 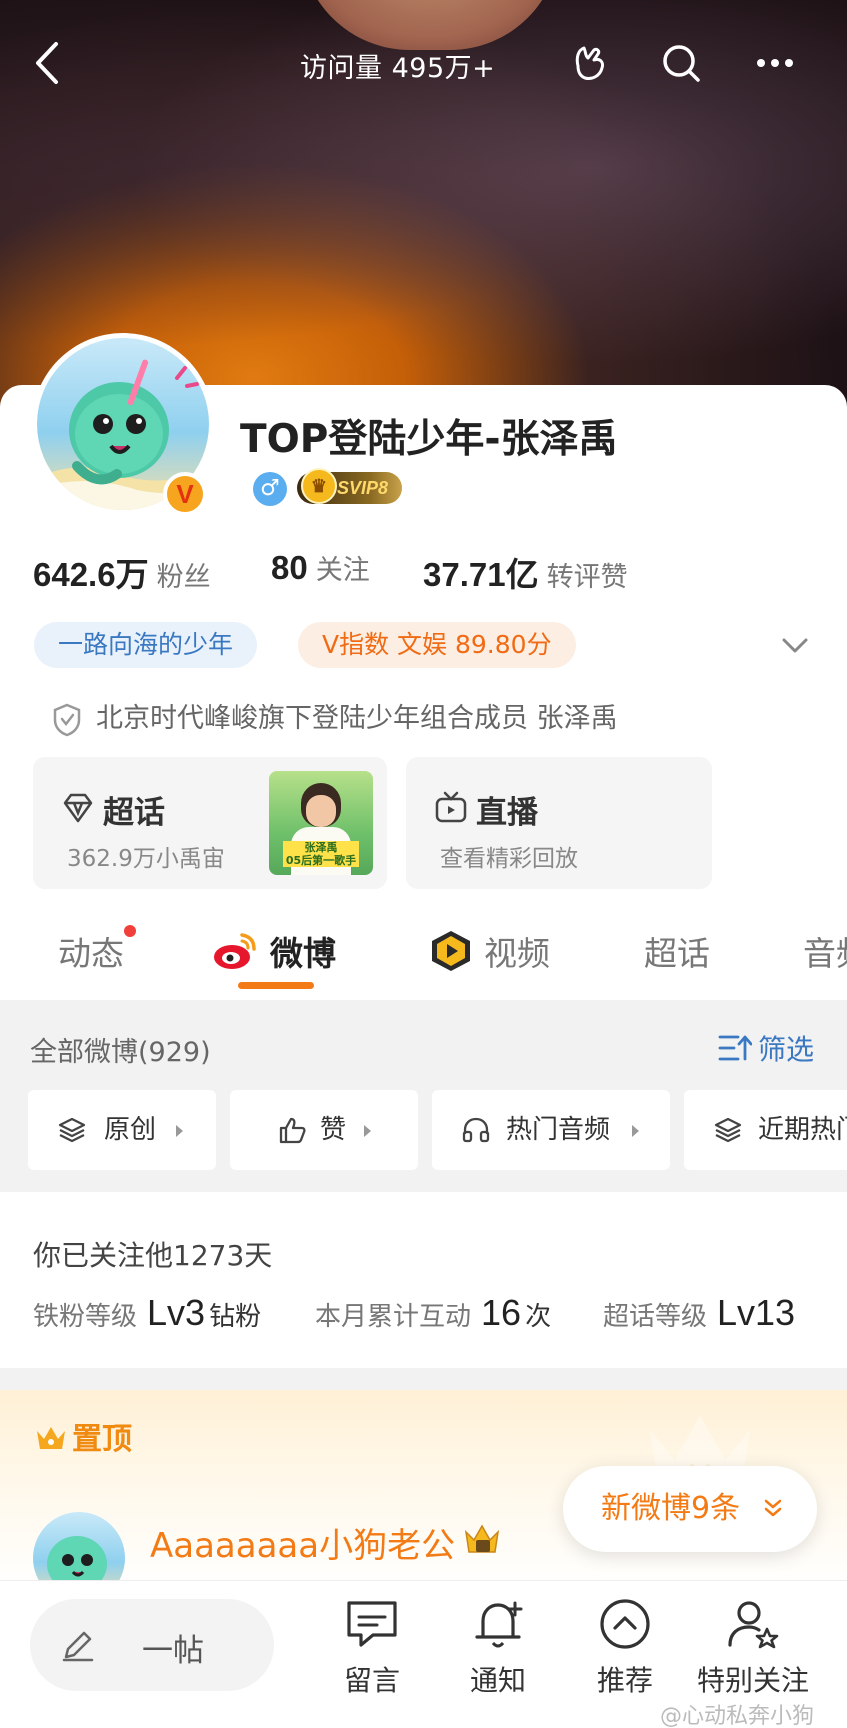 What do you see at coordinates (363, 488) in the screenshot?
I see `svip-label: SVIP8` at bounding box center [363, 488].